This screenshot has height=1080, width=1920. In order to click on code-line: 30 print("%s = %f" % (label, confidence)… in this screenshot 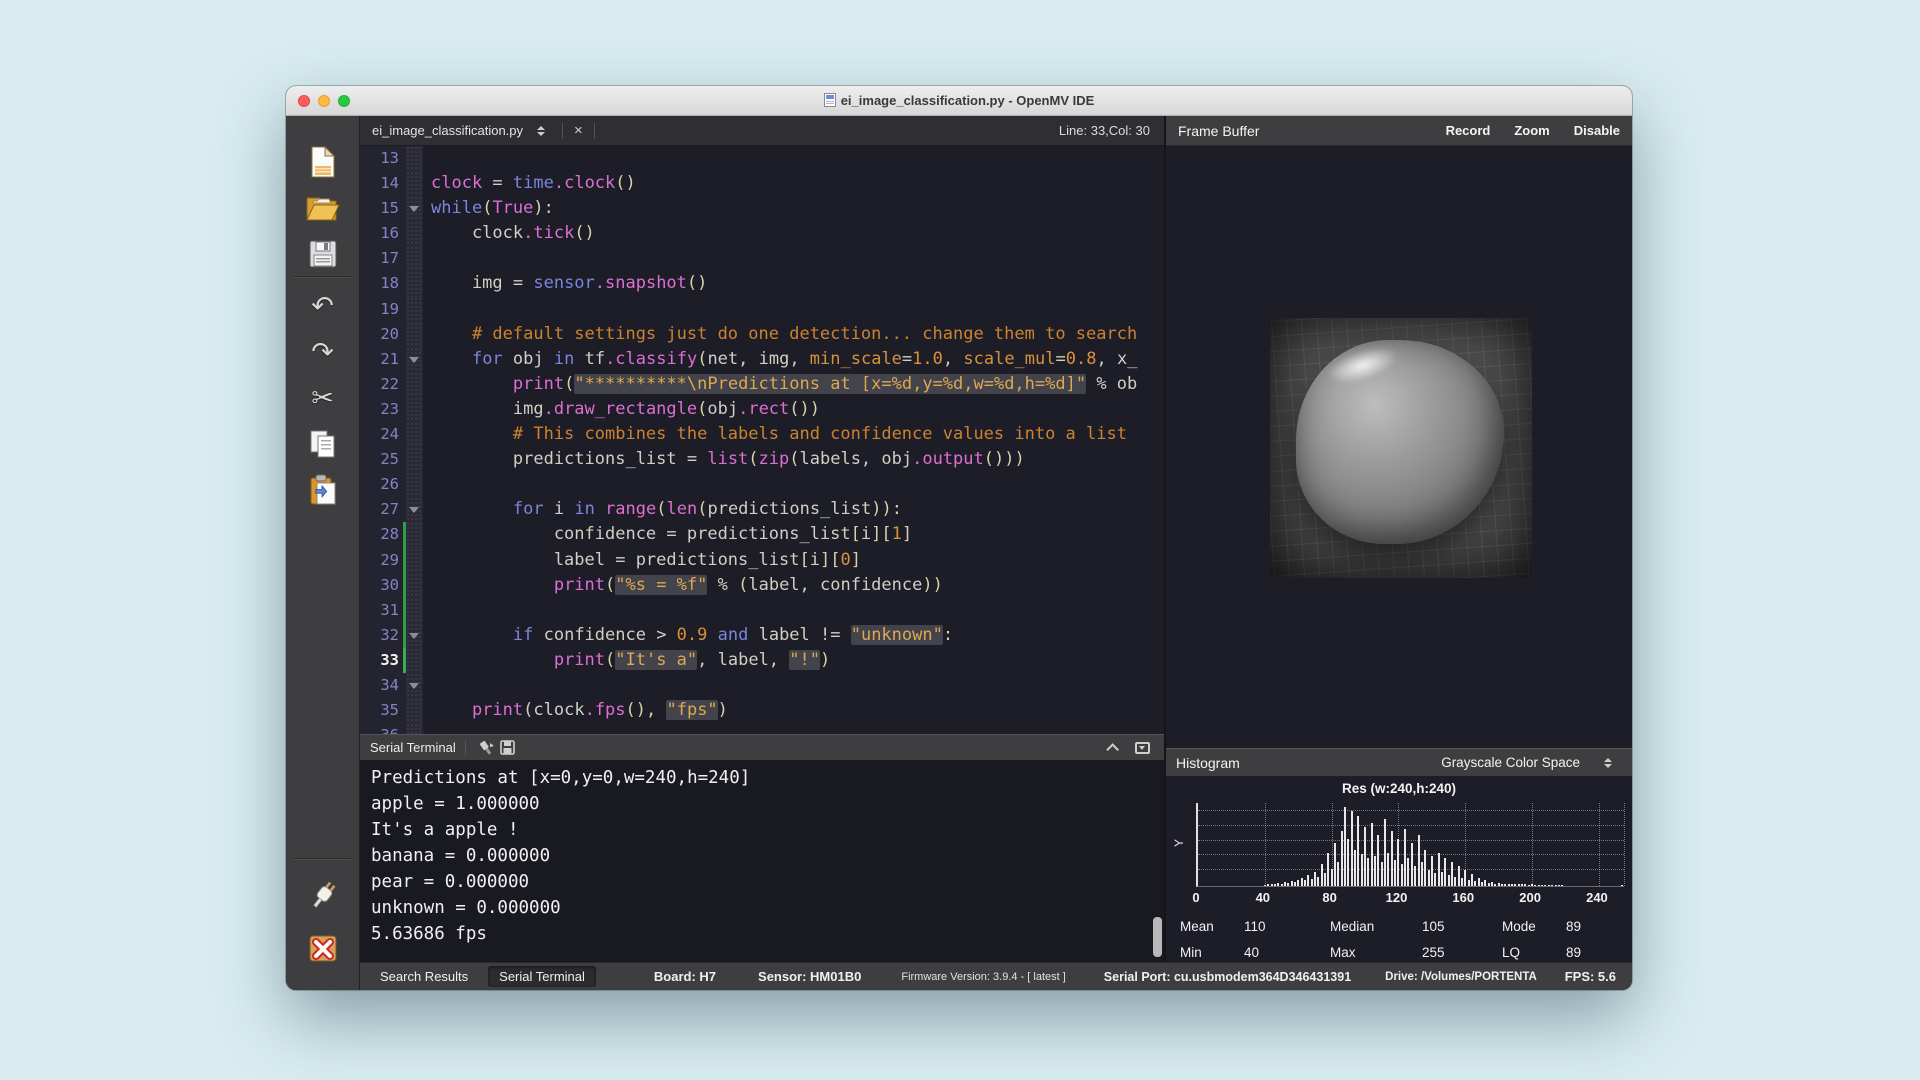, I will do `click(762, 585)`.